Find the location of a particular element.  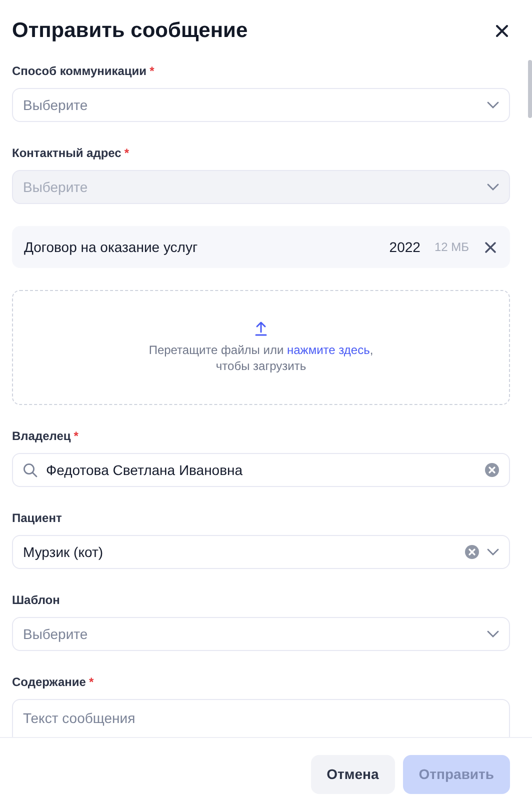

scrollbar-thumb is located at coordinates (530, 89).